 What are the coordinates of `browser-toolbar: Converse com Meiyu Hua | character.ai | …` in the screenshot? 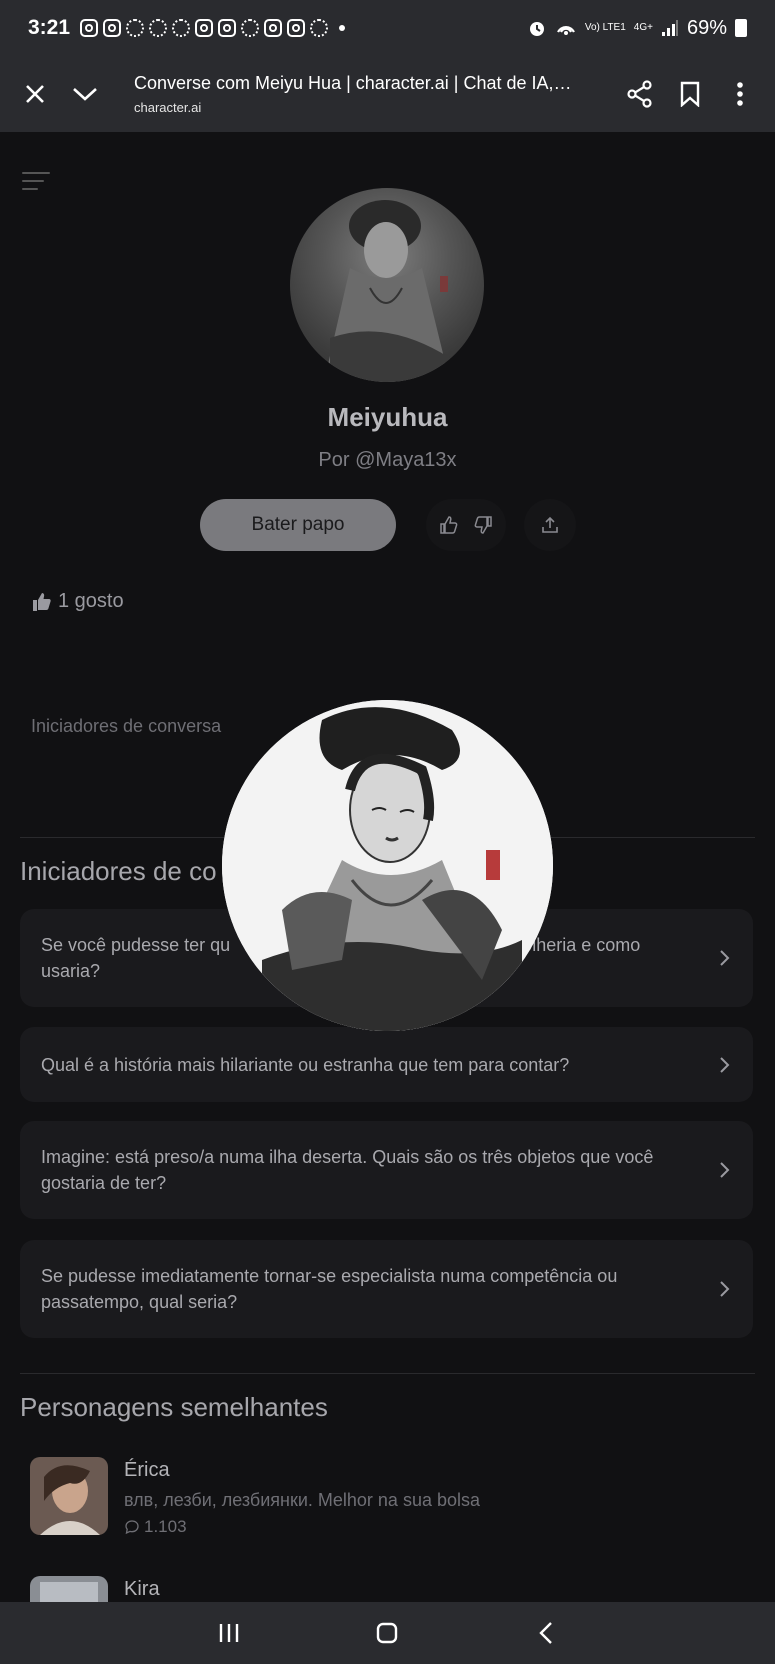 It's located at (387, 94).